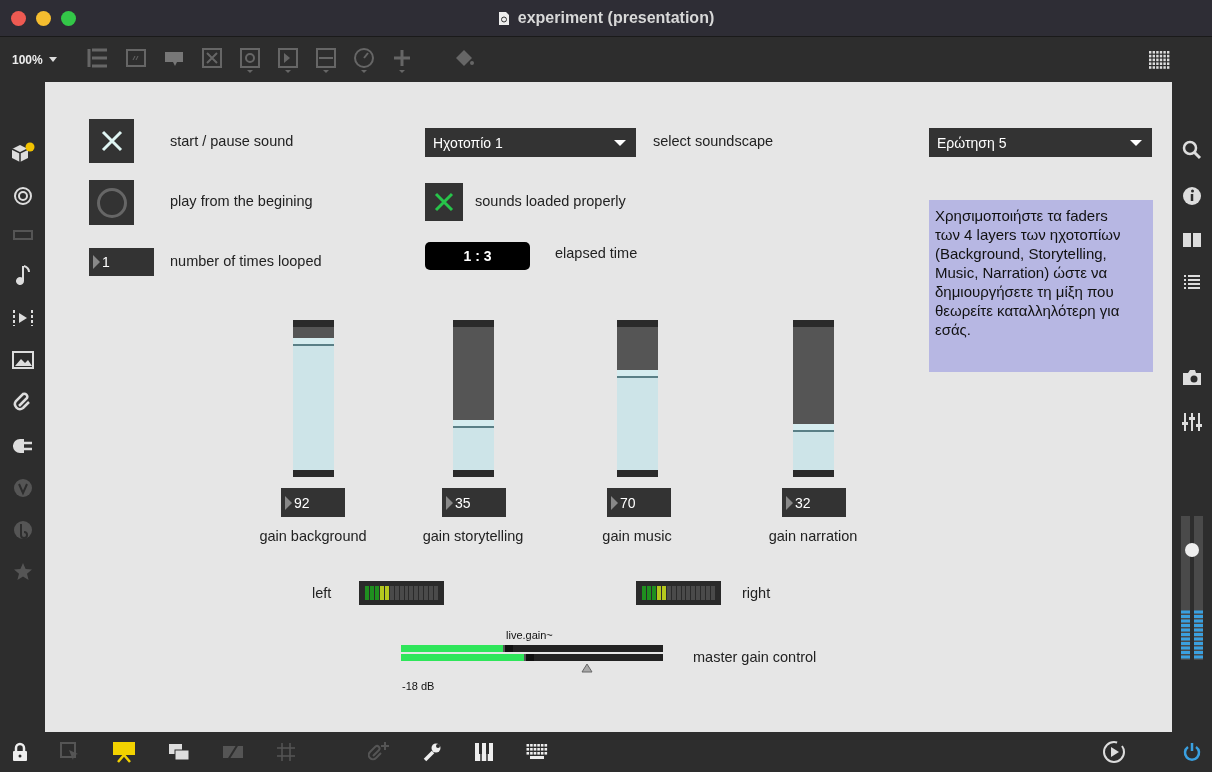  What do you see at coordinates (124, 752) in the screenshot?
I see `presentation-icon` at bounding box center [124, 752].